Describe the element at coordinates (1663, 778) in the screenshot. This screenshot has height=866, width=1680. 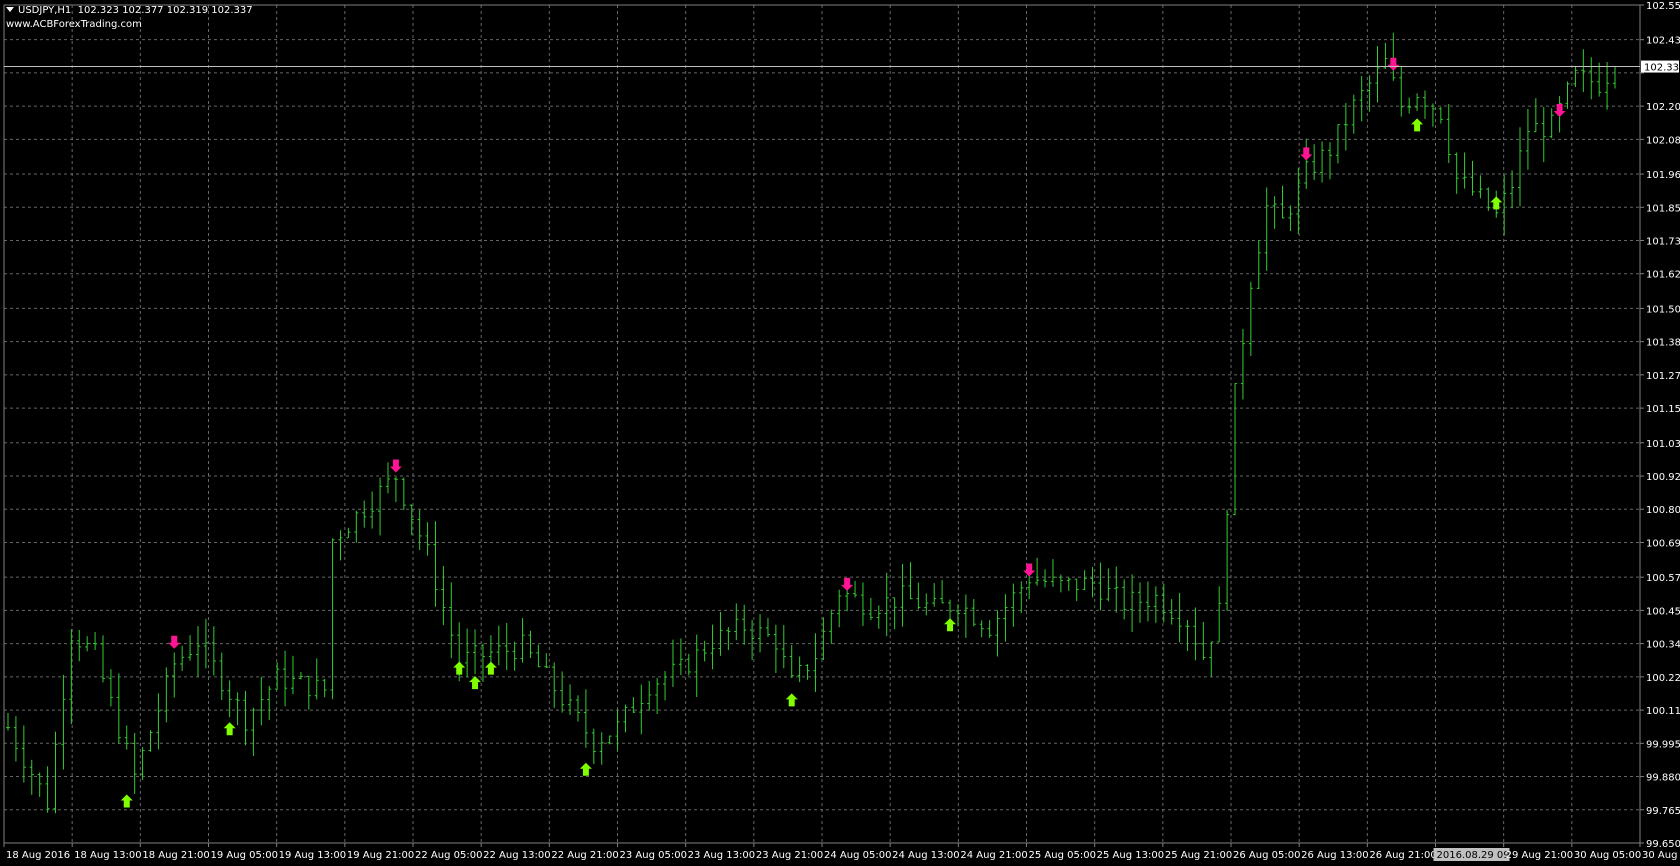
I see `y-axis-label: 99.880` at that location.